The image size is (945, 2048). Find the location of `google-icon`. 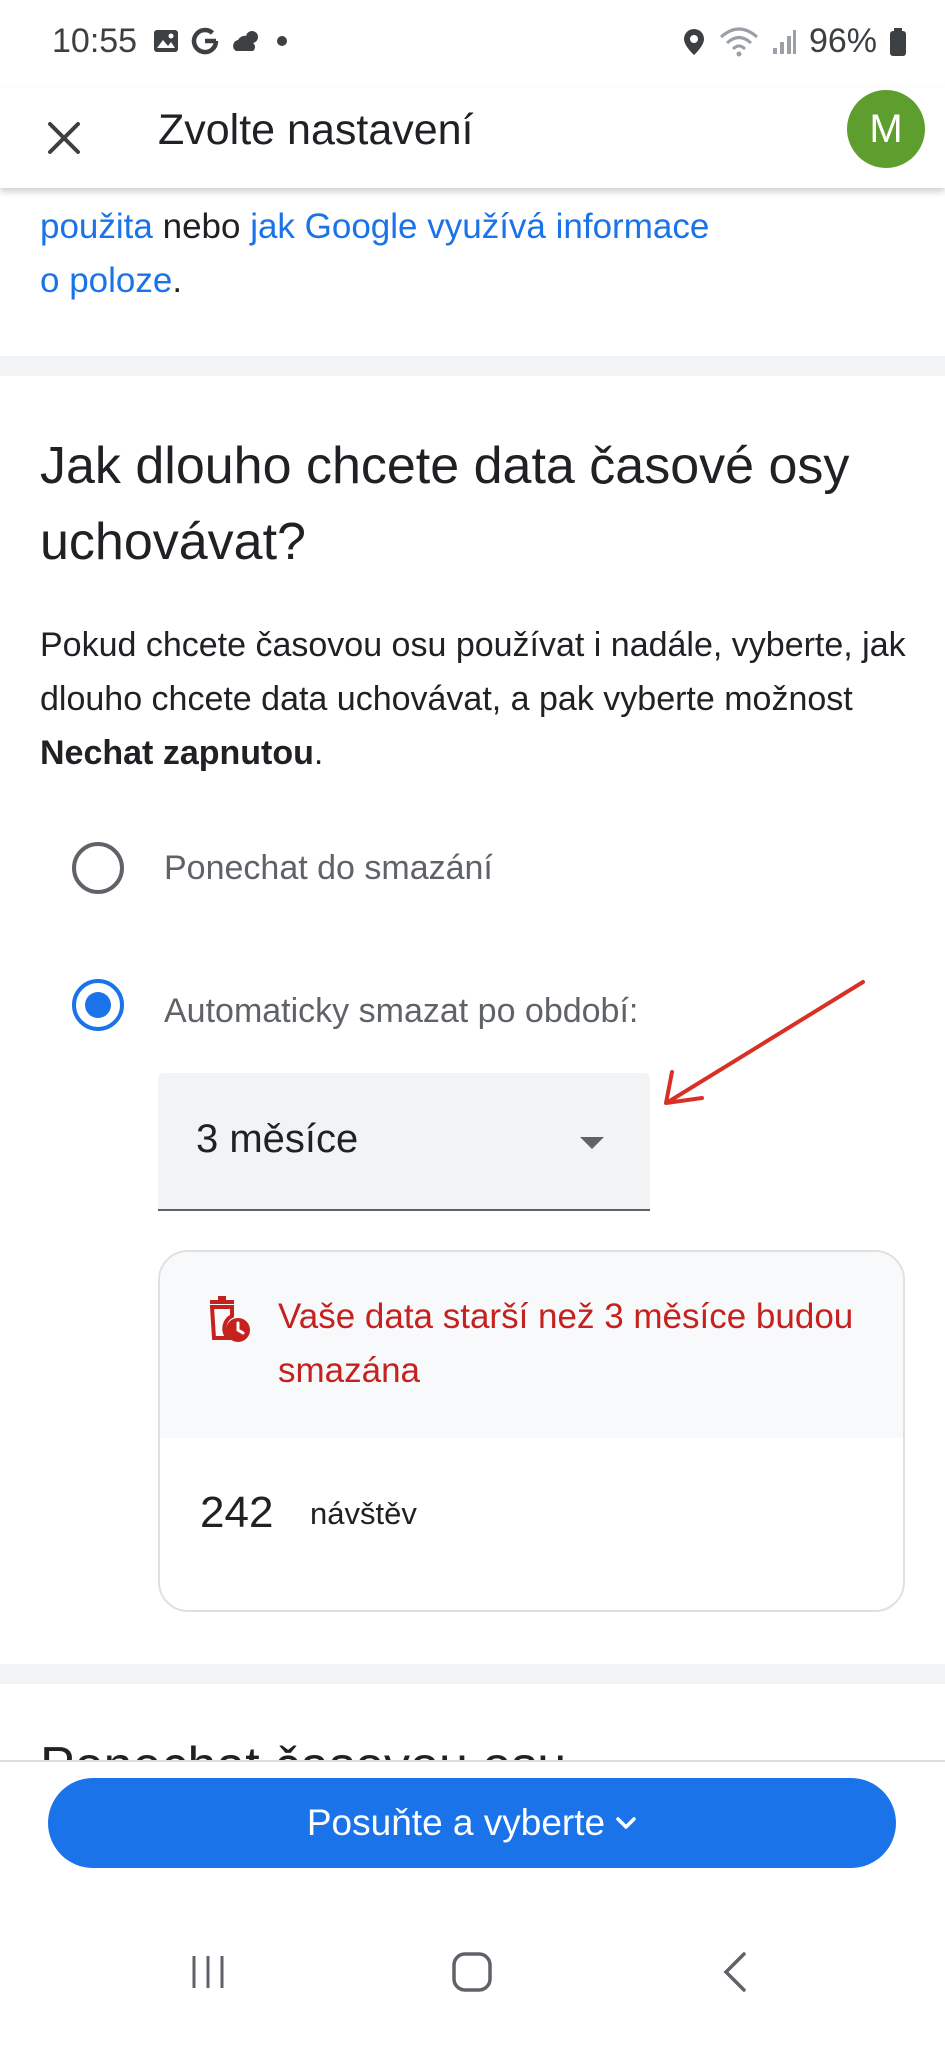

google-icon is located at coordinates (205, 41).